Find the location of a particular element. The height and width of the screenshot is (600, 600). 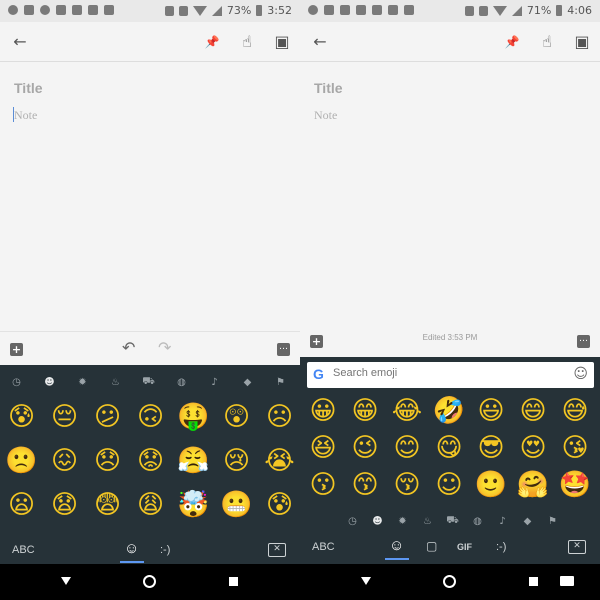

emoji-key: 😍 is located at coordinates (533, 446).